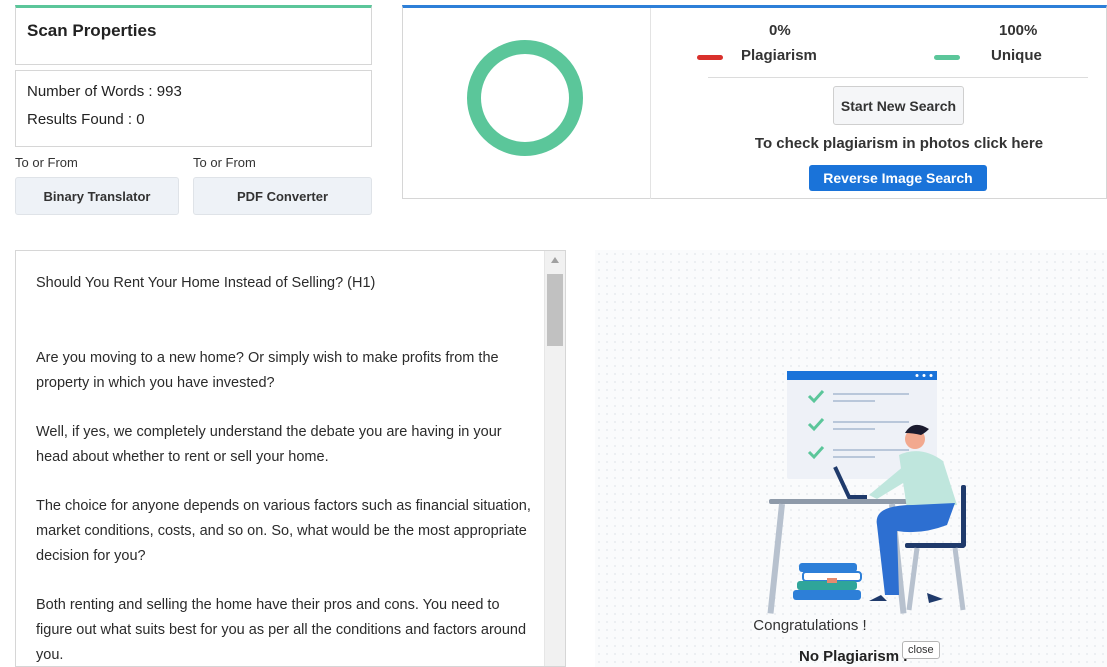 The image size is (1107, 667). I want to click on uniqueness-donut-chart, so click(525, 98).